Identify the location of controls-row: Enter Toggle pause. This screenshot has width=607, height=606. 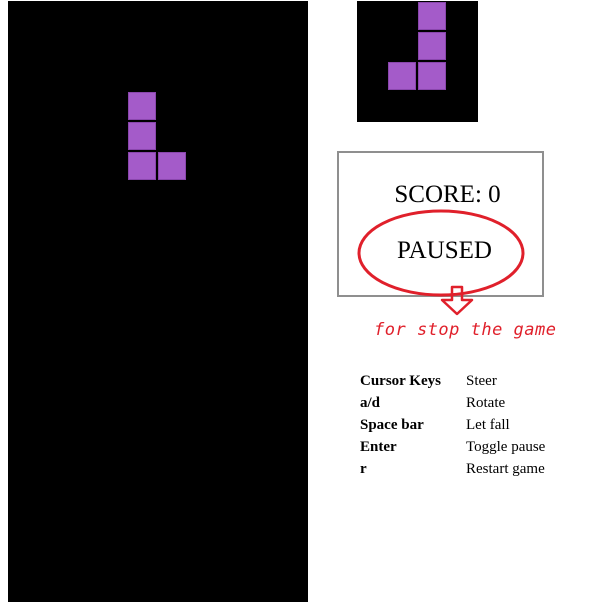
(452, 450).